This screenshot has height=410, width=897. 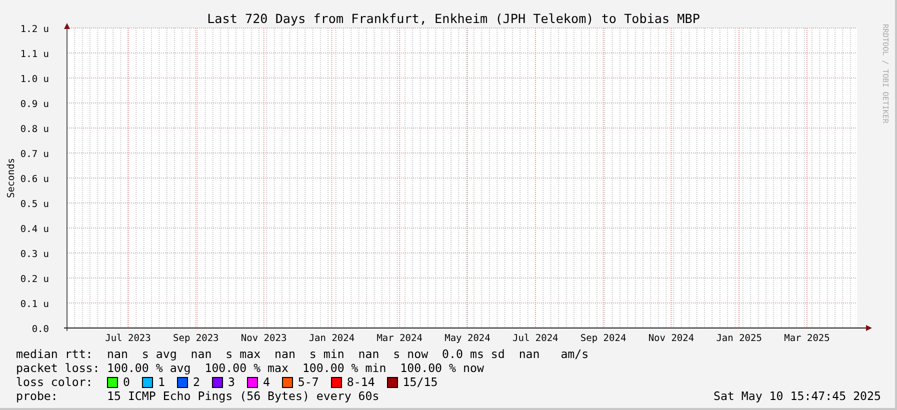 What do you see at coordinates (671, 338) in the screenshot?
I see `x-tick-label: Nov 2024` at bounding box center [671, 338].